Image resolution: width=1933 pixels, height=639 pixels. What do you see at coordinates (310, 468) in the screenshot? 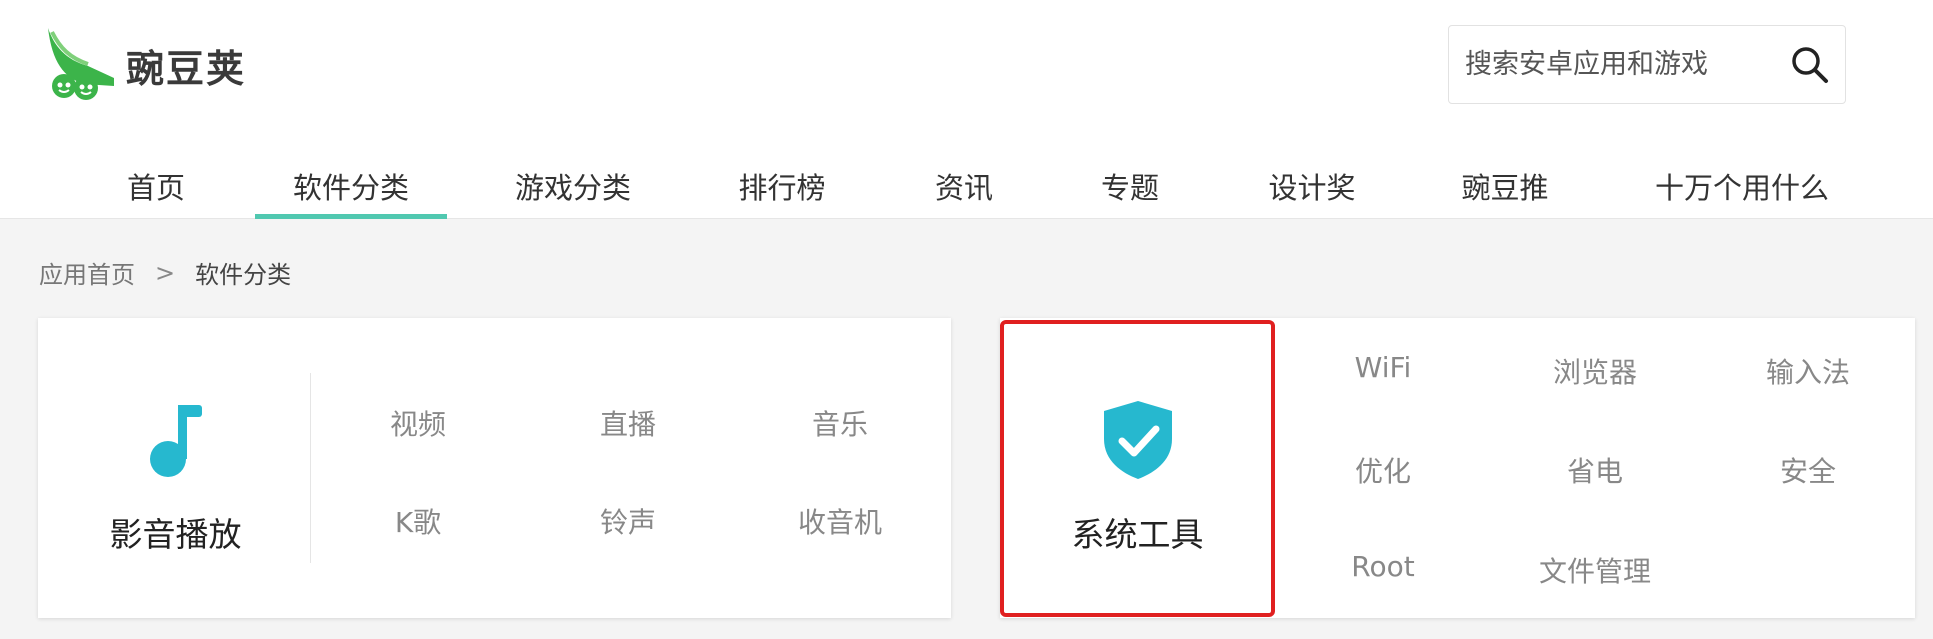
I see `category-divider` at bounding box center [310, 468].